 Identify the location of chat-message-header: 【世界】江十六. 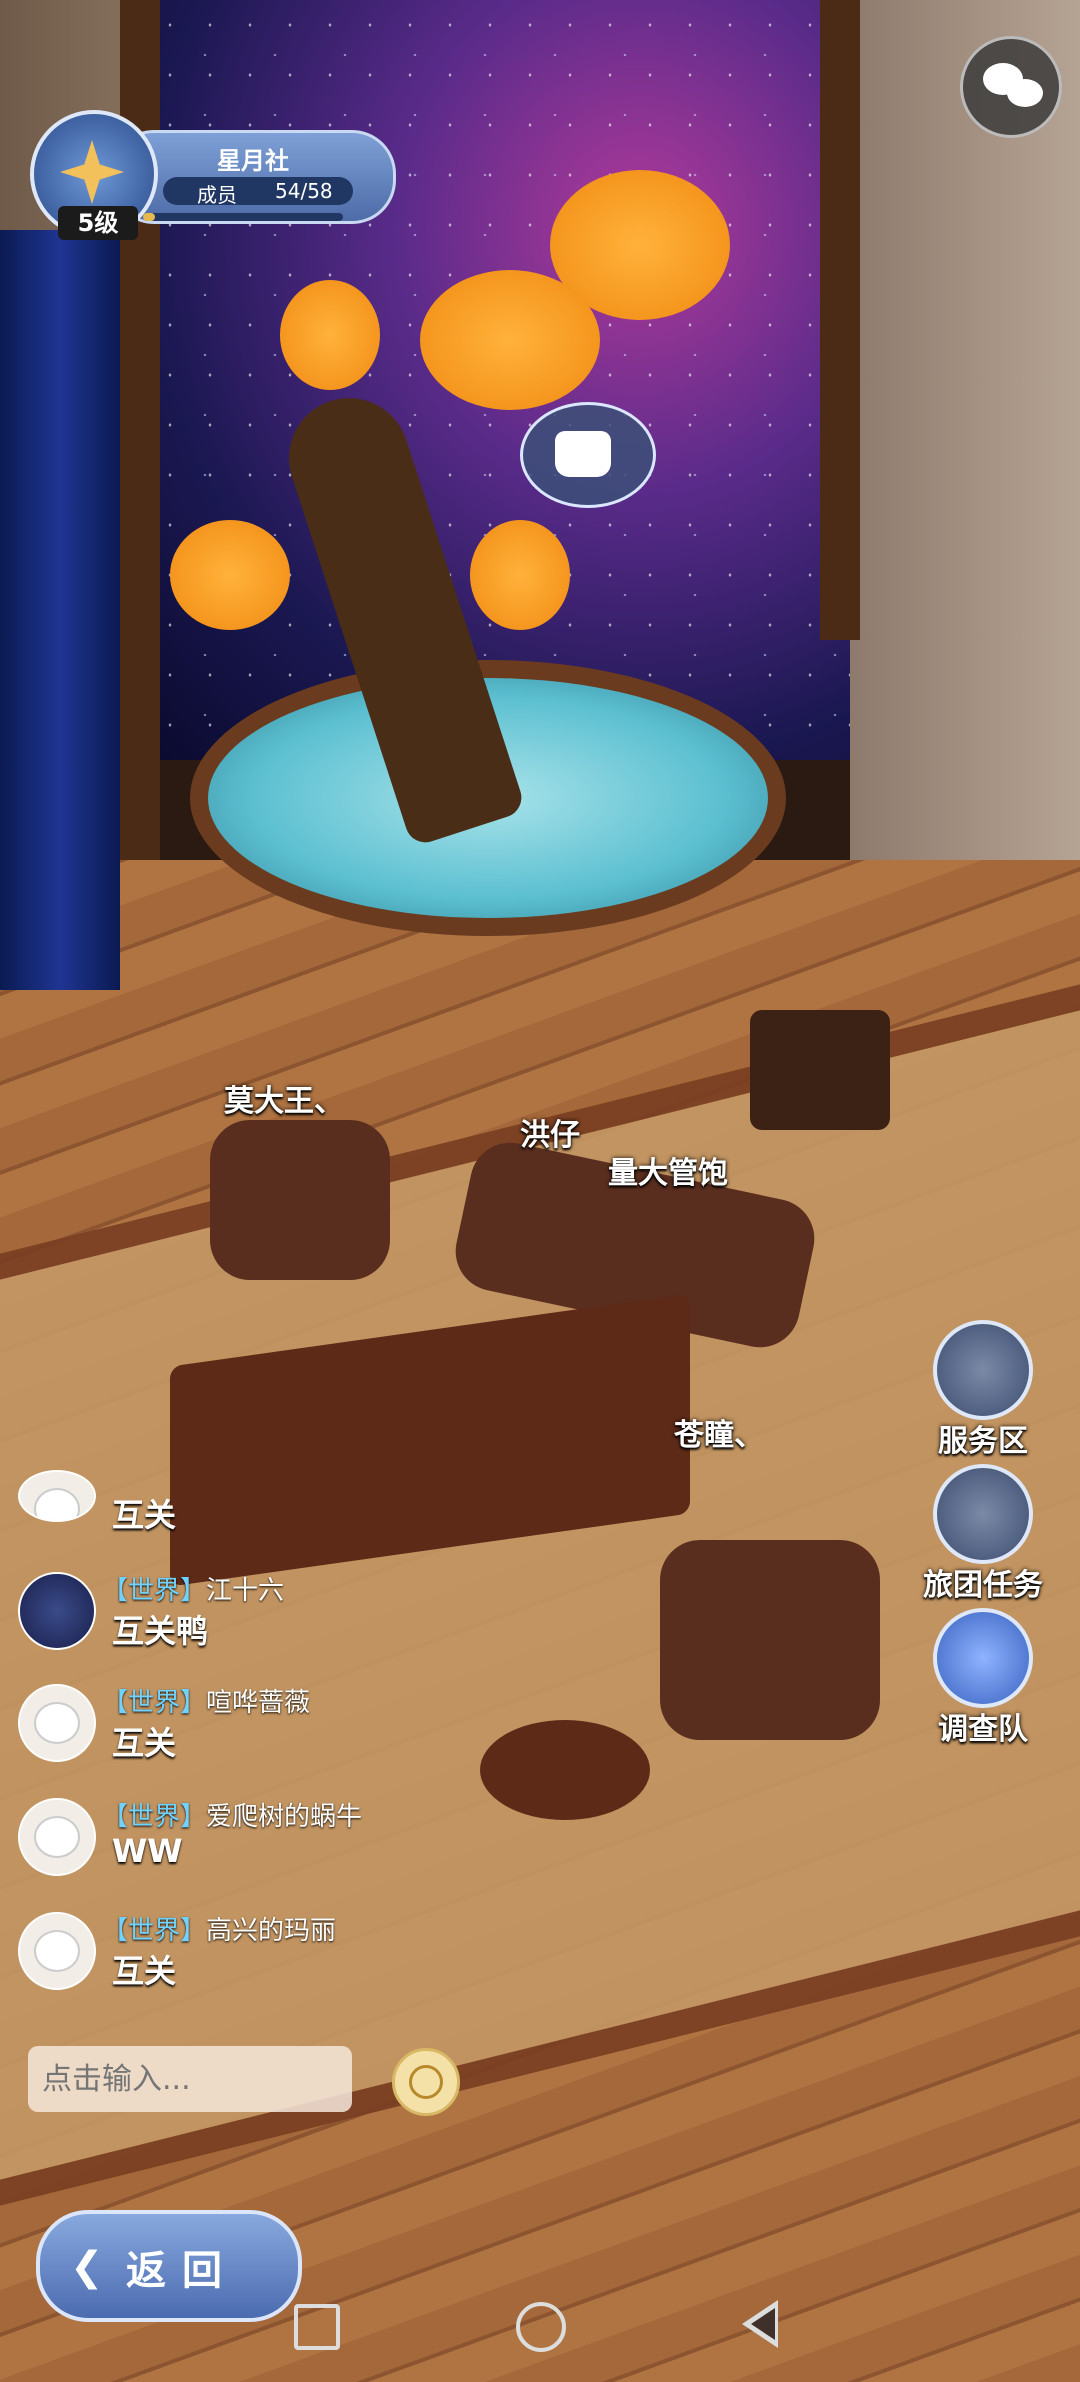
(193, 1588).